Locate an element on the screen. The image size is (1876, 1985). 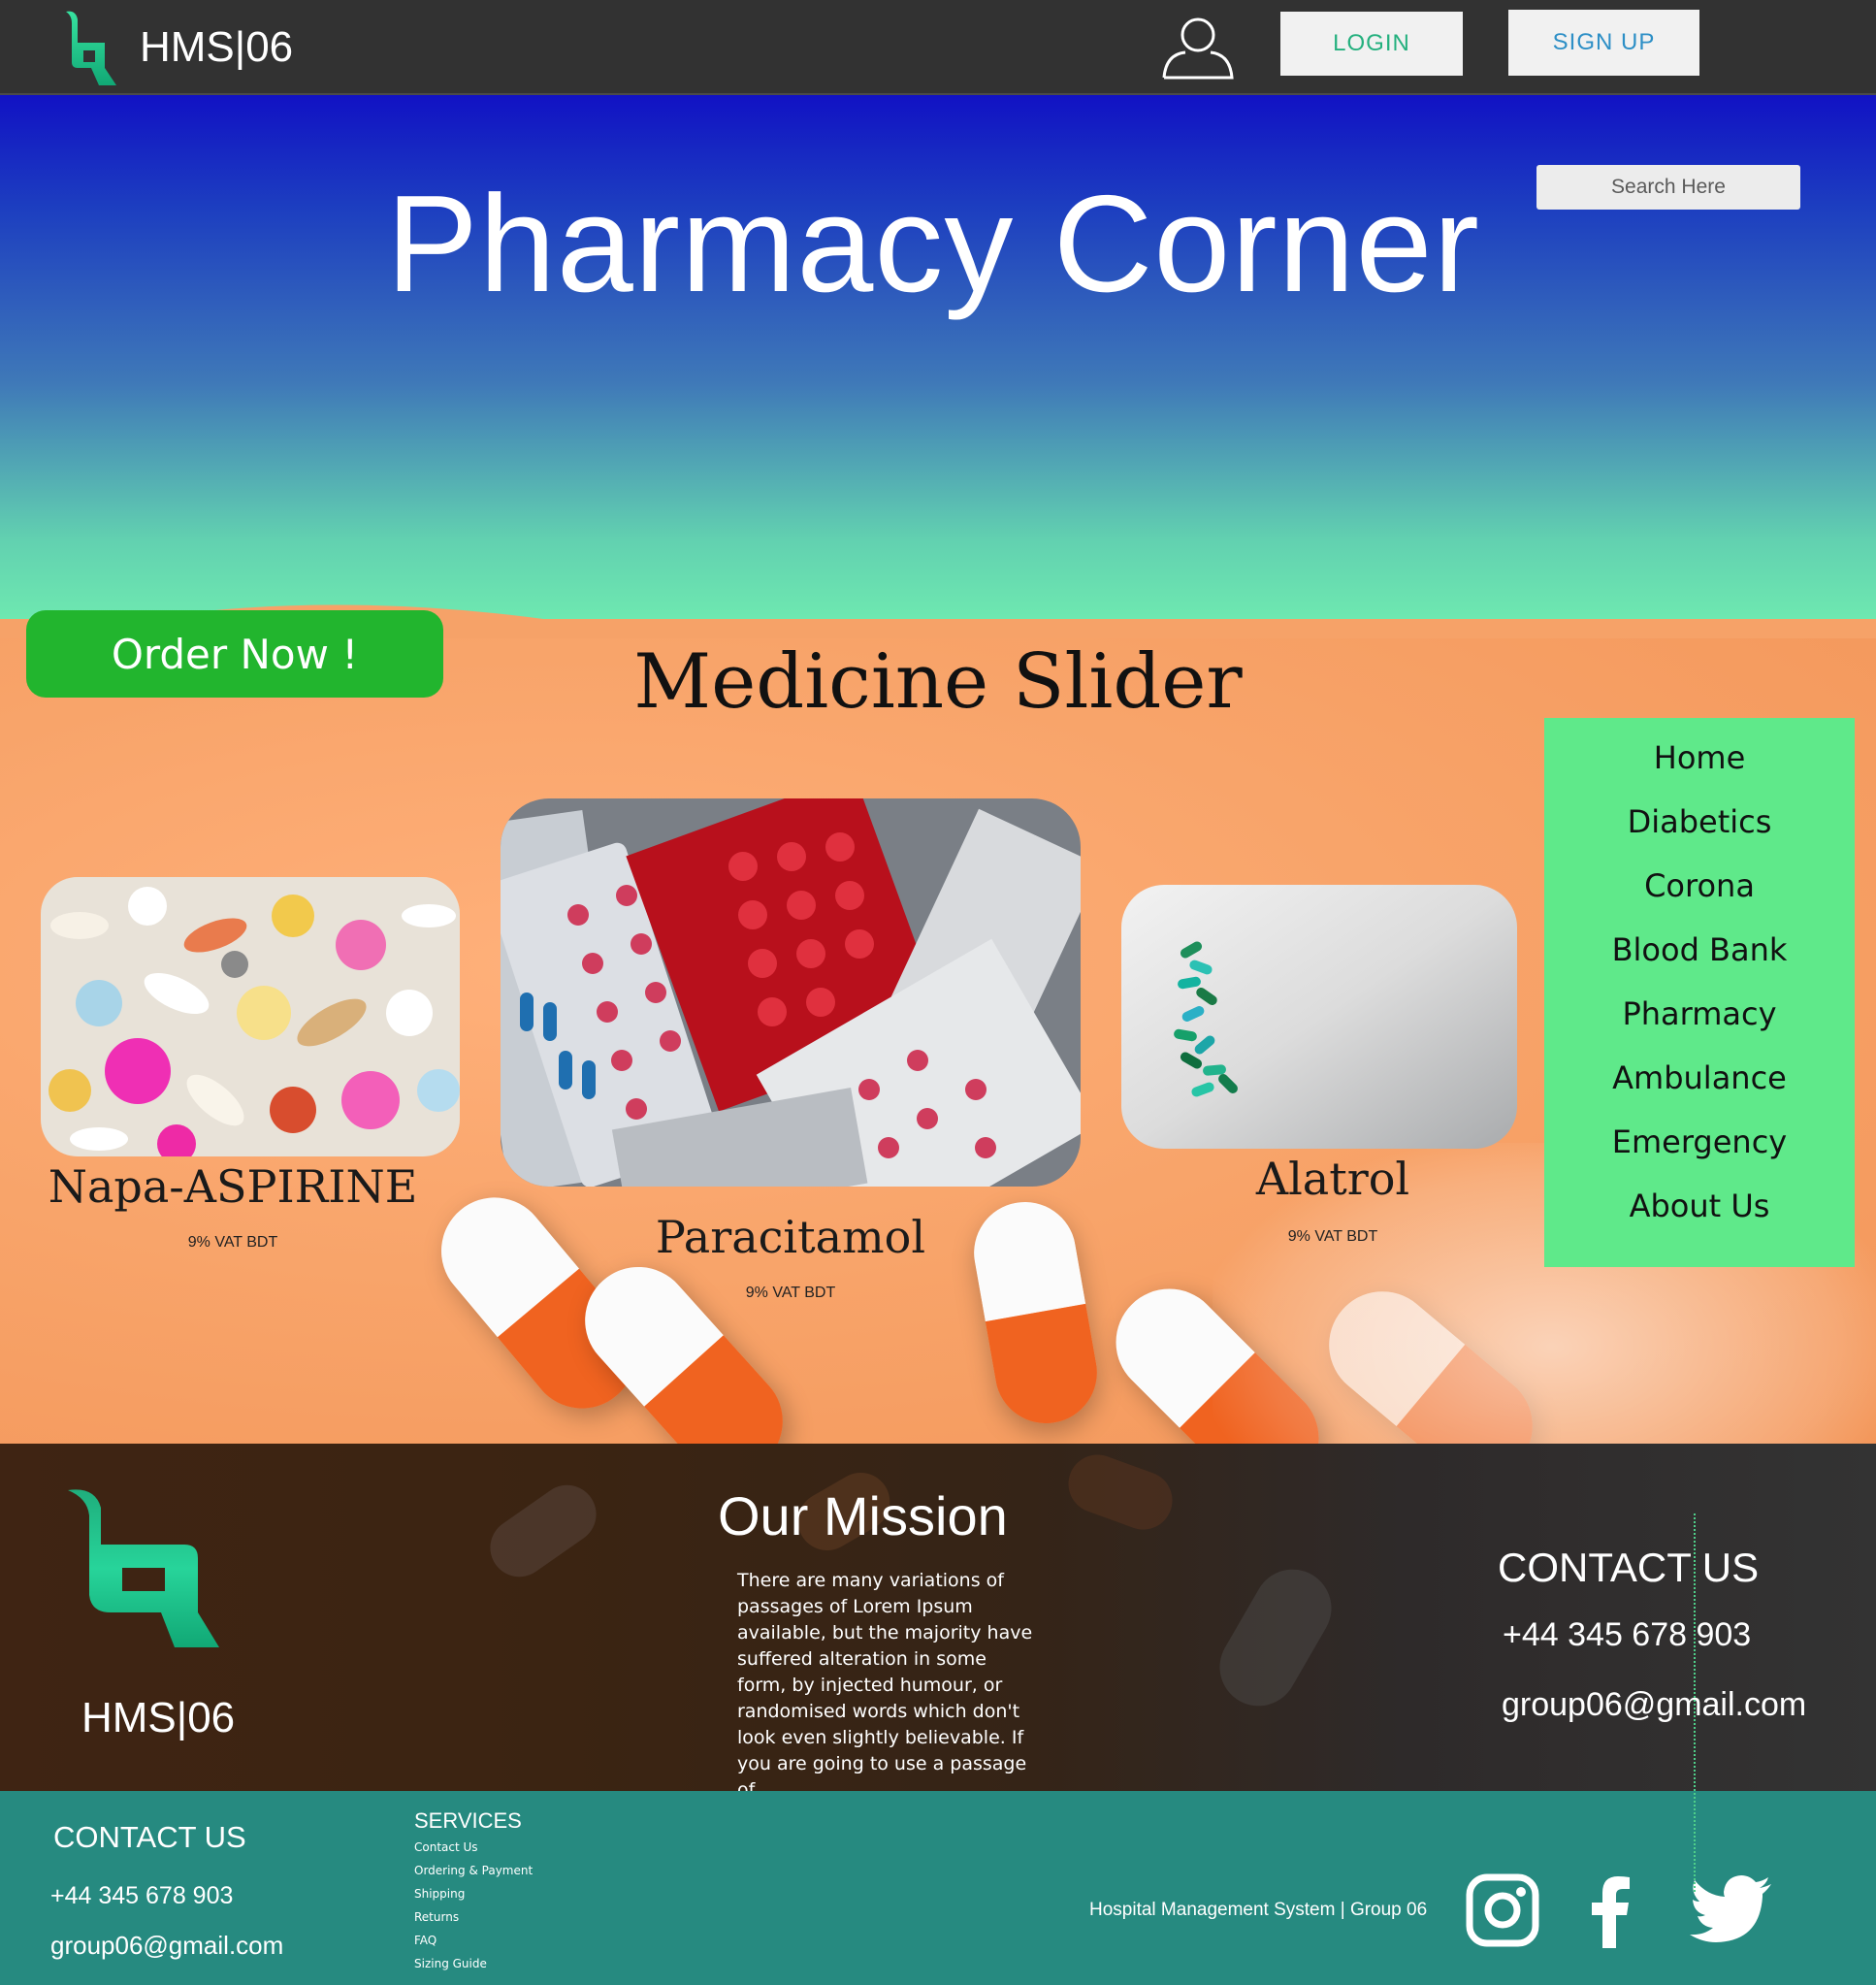
nav-item-ambulance: Ambulance is located at coordinates (1699, 1078).